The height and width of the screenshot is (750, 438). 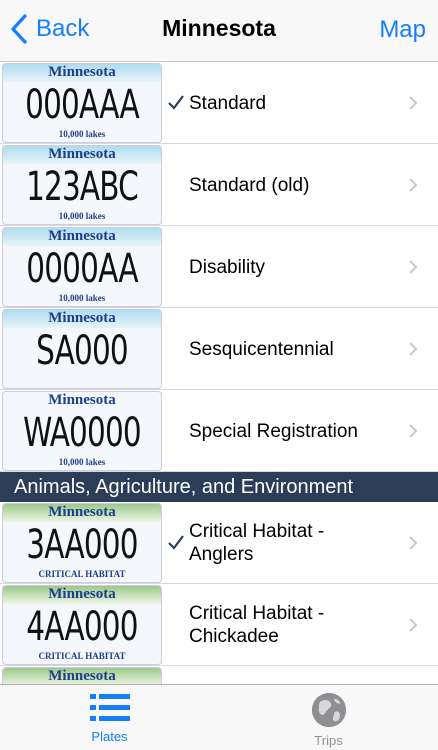 What do you see at coordinates (249, 185) in the screenshot?
I see `plate-type-label: Standard (old)` at bounding box center [249, 185].